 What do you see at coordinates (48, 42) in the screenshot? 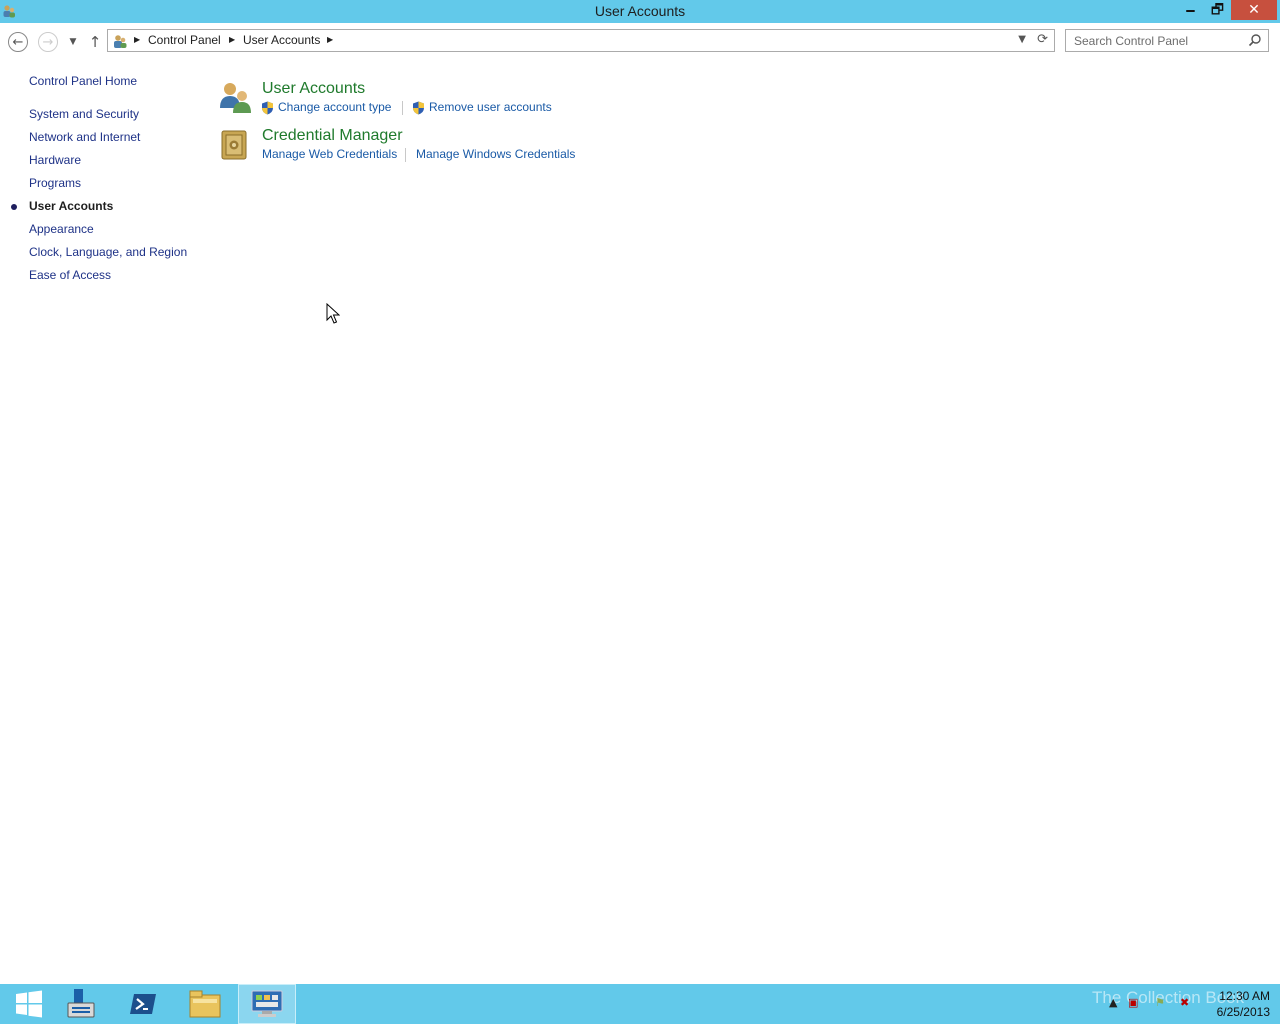
I see `forward-arrow-icon: →` at bounding box center [48, 42].